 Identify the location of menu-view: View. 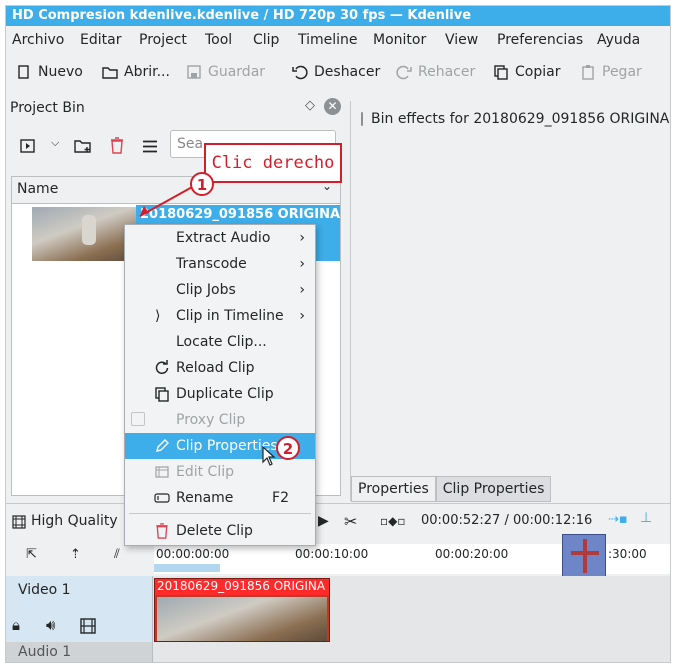
(461, 40).